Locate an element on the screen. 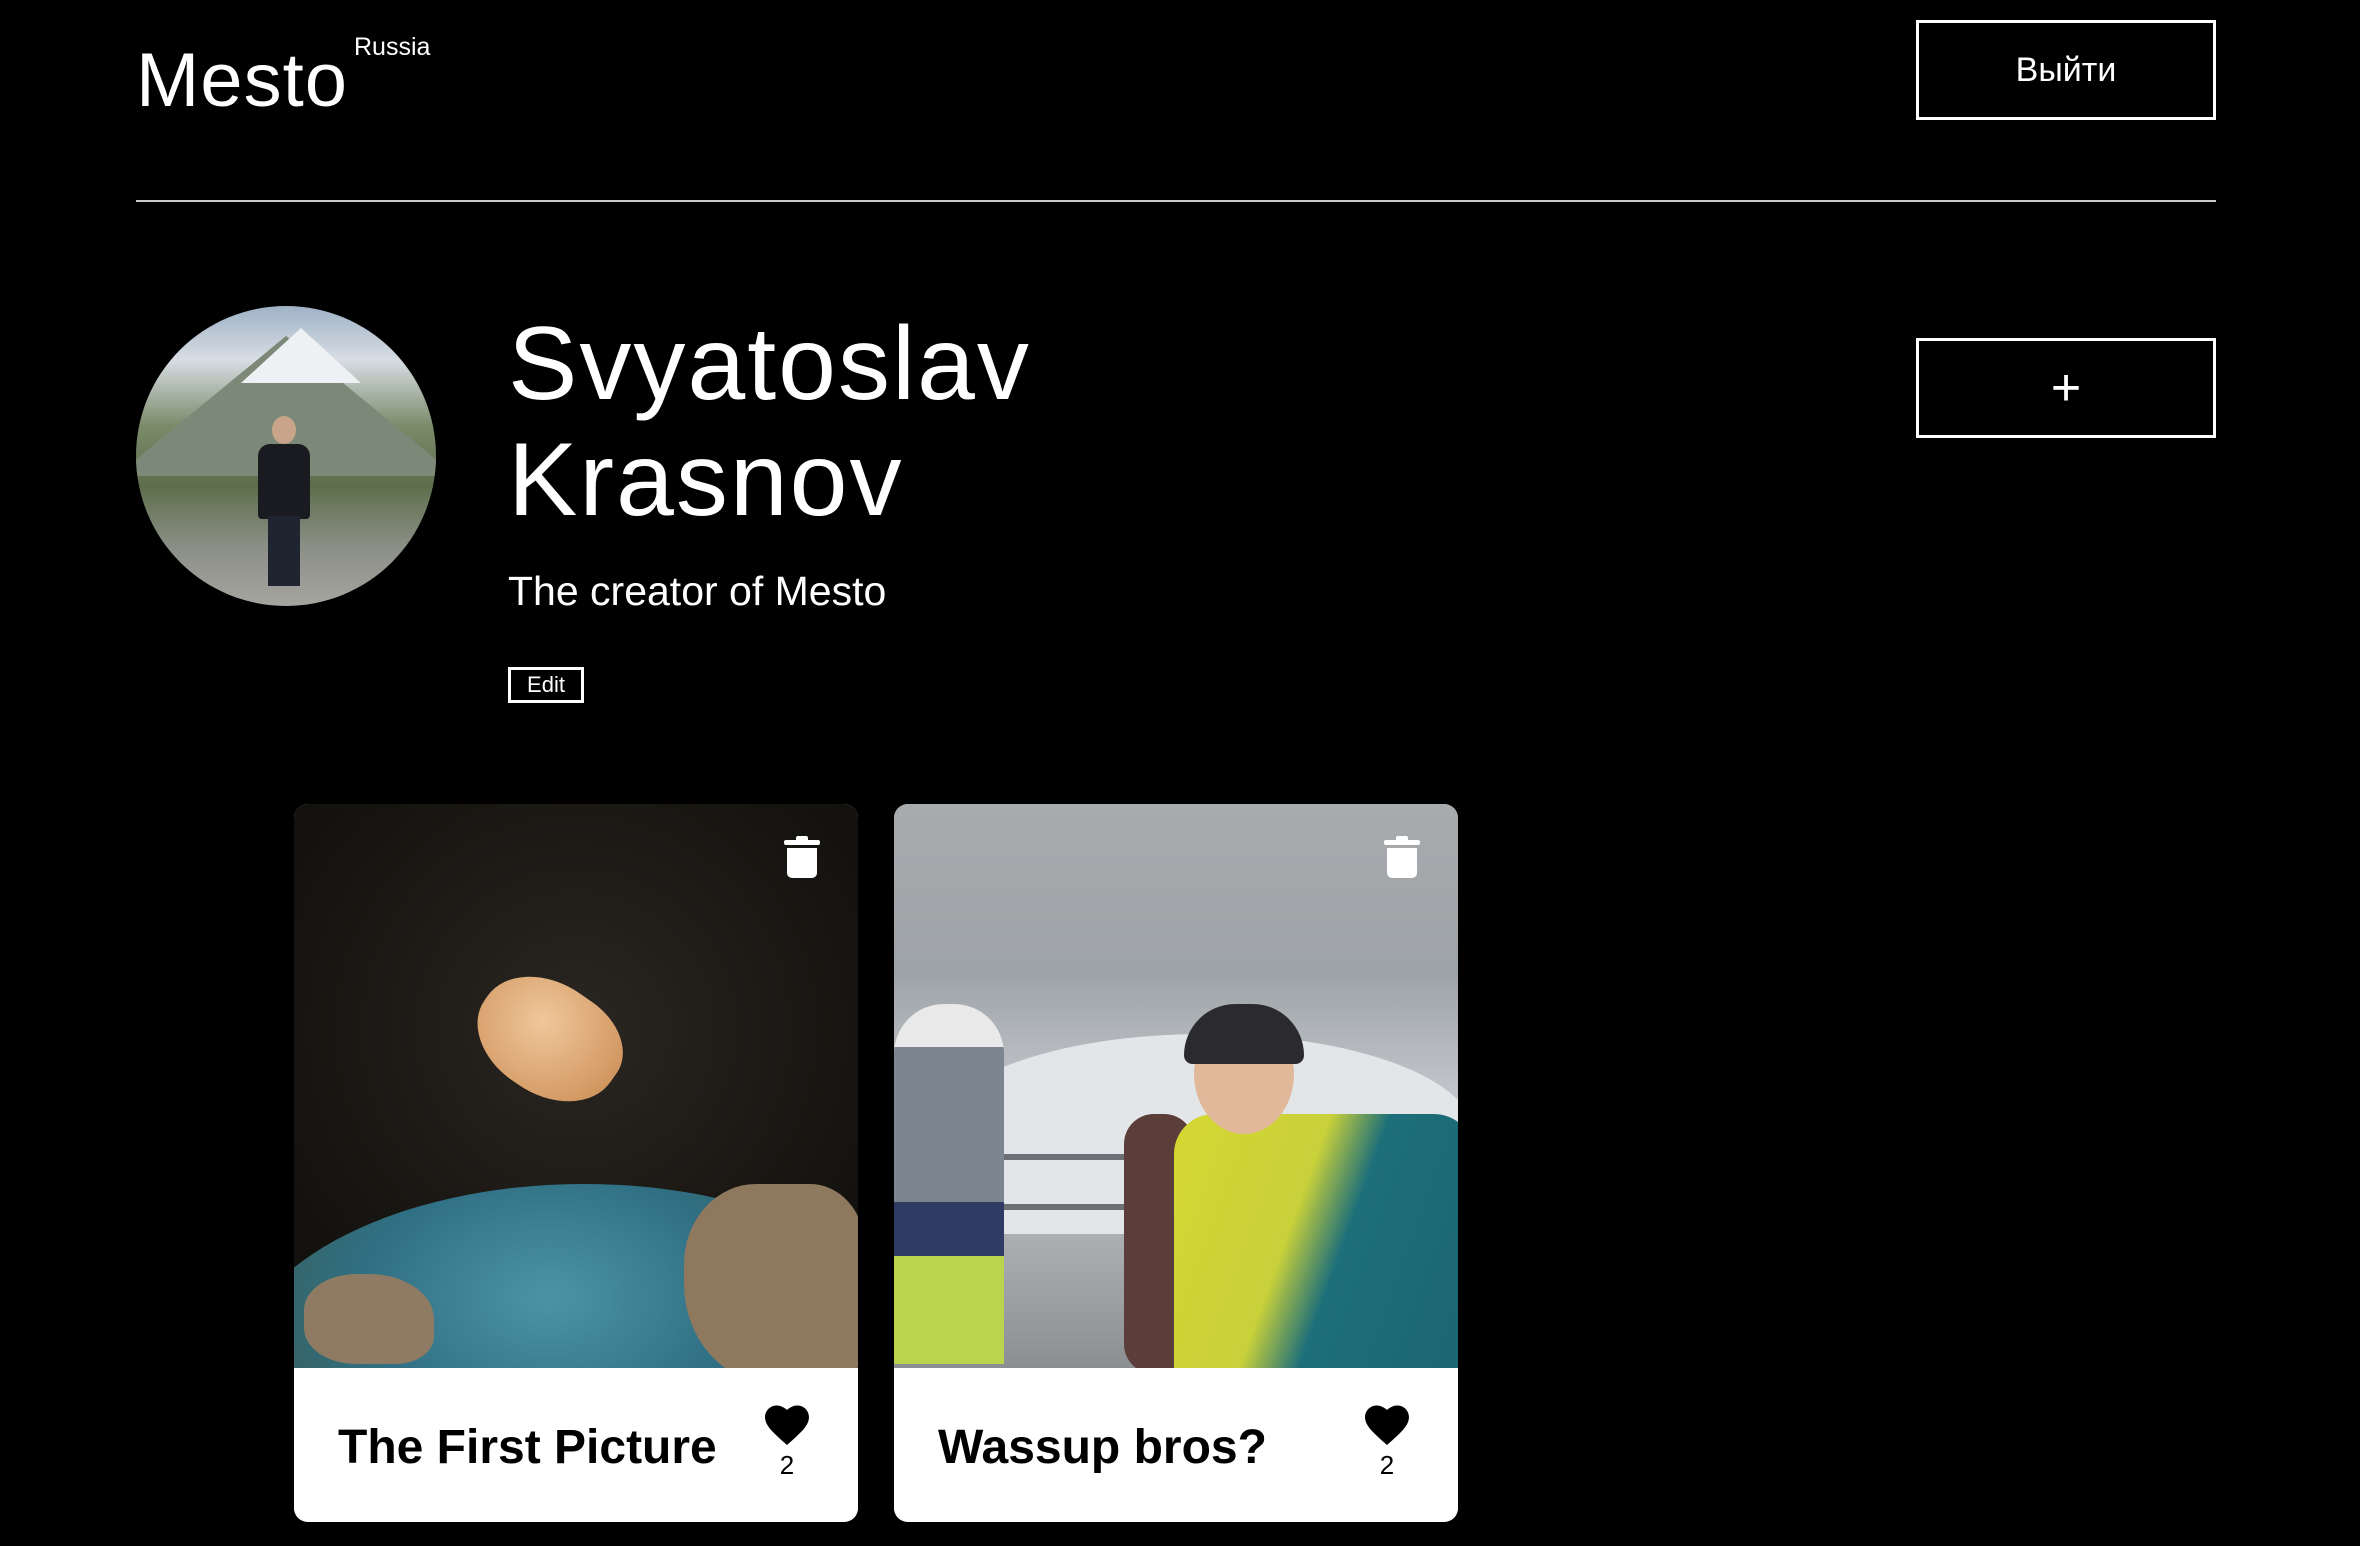 The height and width of the screenshot is (1546, 2360). logout-button: Выйти is located at coordinates (2066, 70).